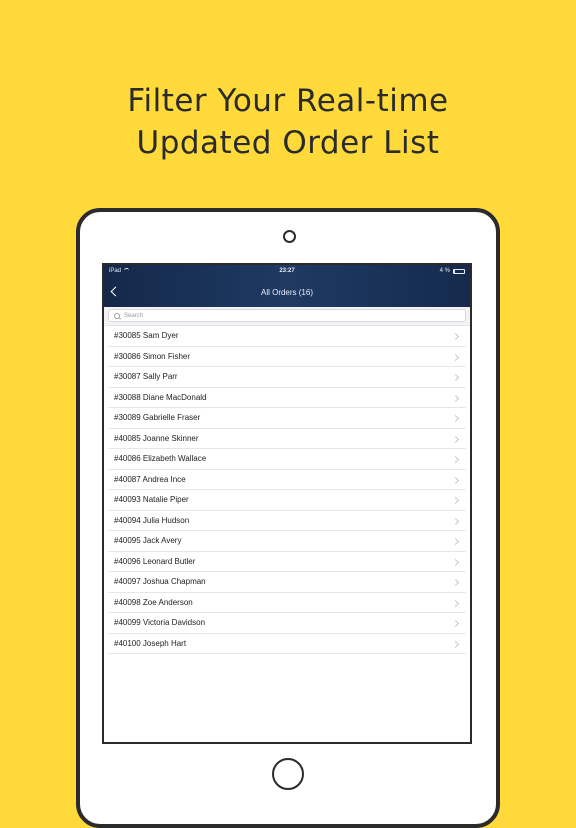 The width and height of the screenshot is (576, 828). I want to click on headline-line-1: Filter Your Real-time, so click(288, 101).